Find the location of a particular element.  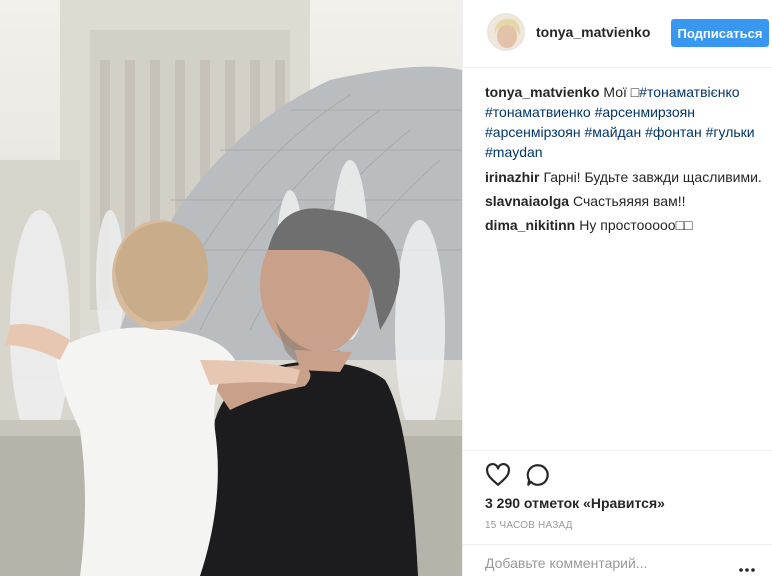

post-timestamp: 15 ЧАСОВ НАЗАД is located at coordinates (529, 525).